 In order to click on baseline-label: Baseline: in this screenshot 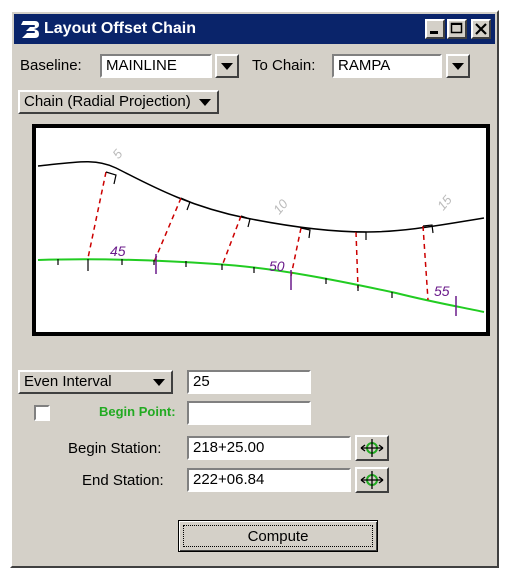, I will do `click(51, 65)`.